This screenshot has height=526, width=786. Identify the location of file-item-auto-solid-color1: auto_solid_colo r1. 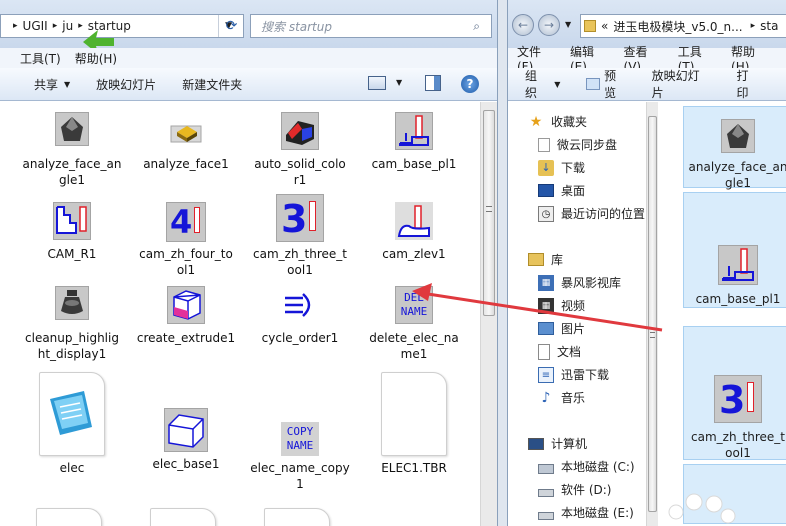
(300, 150).